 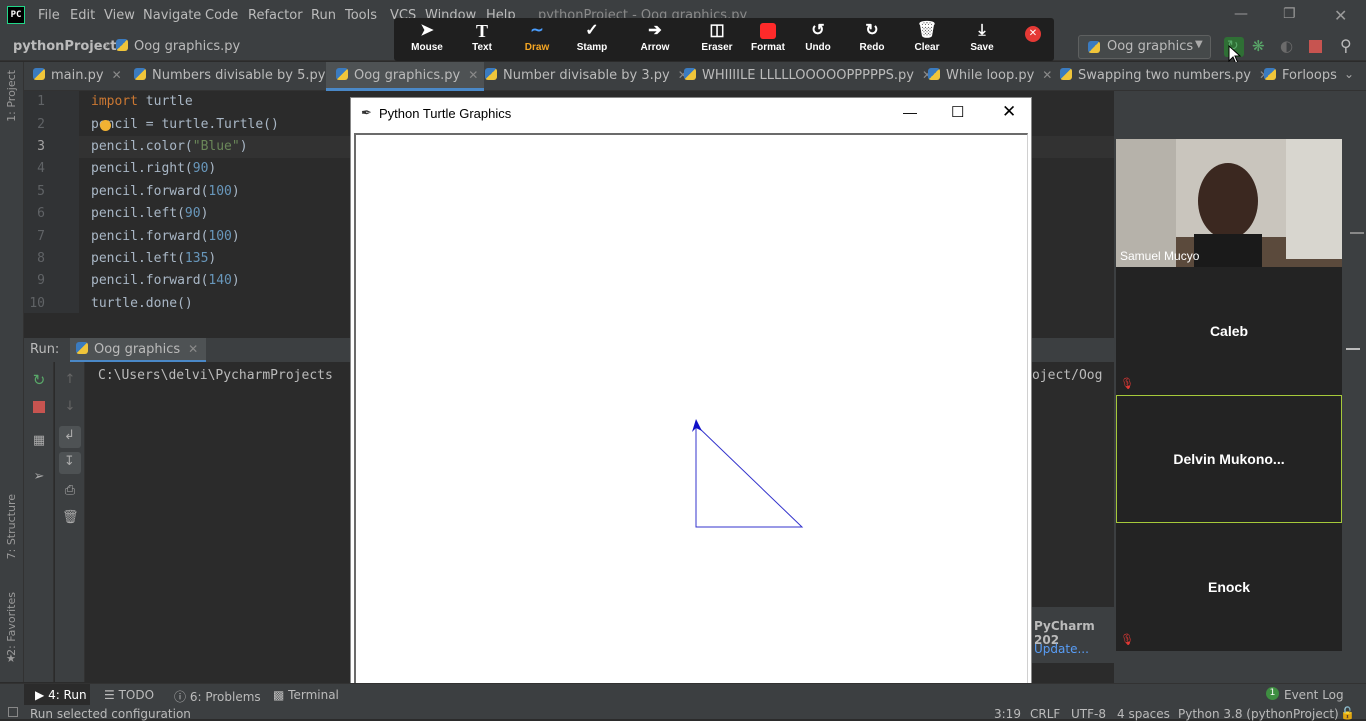 I want to click on todo-label: TODO, so click(x=136, y=695).